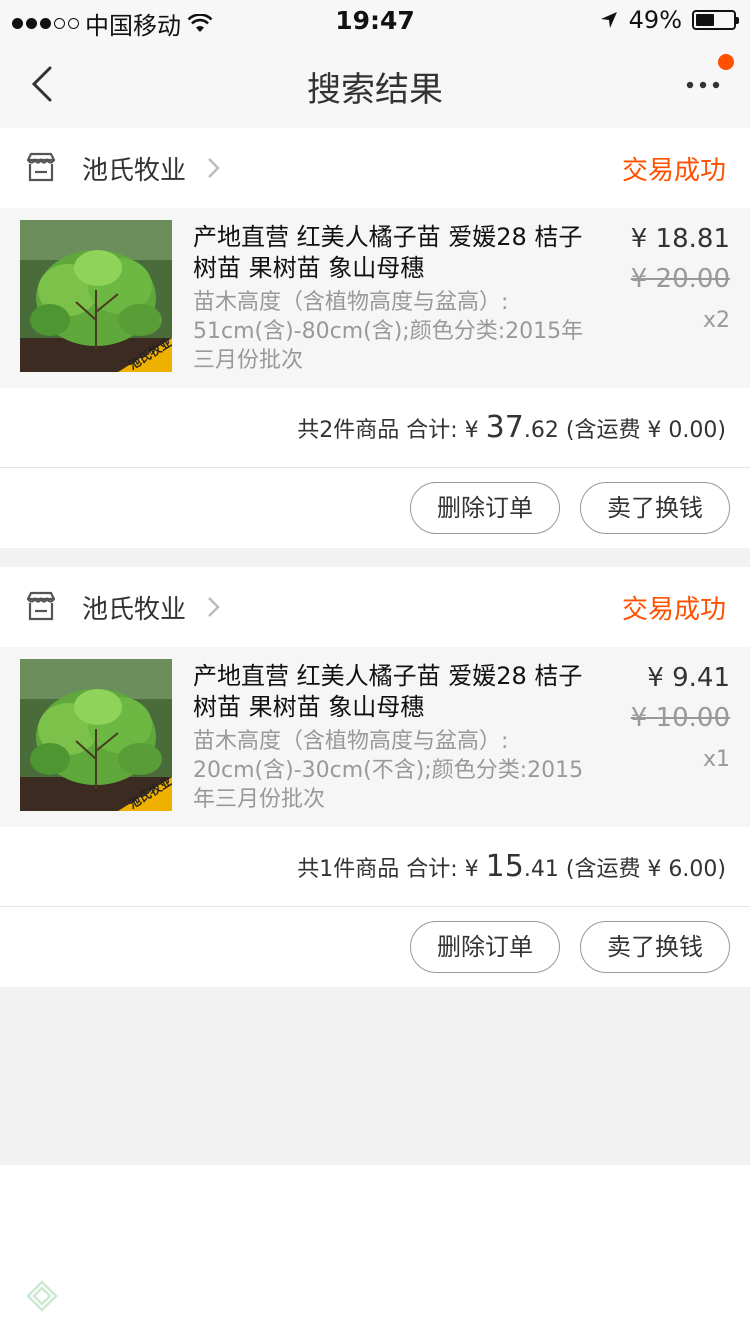  Describe the element at coordinates (504, 866) in the screenshot. I see `summary-total-int: 15` at that location.